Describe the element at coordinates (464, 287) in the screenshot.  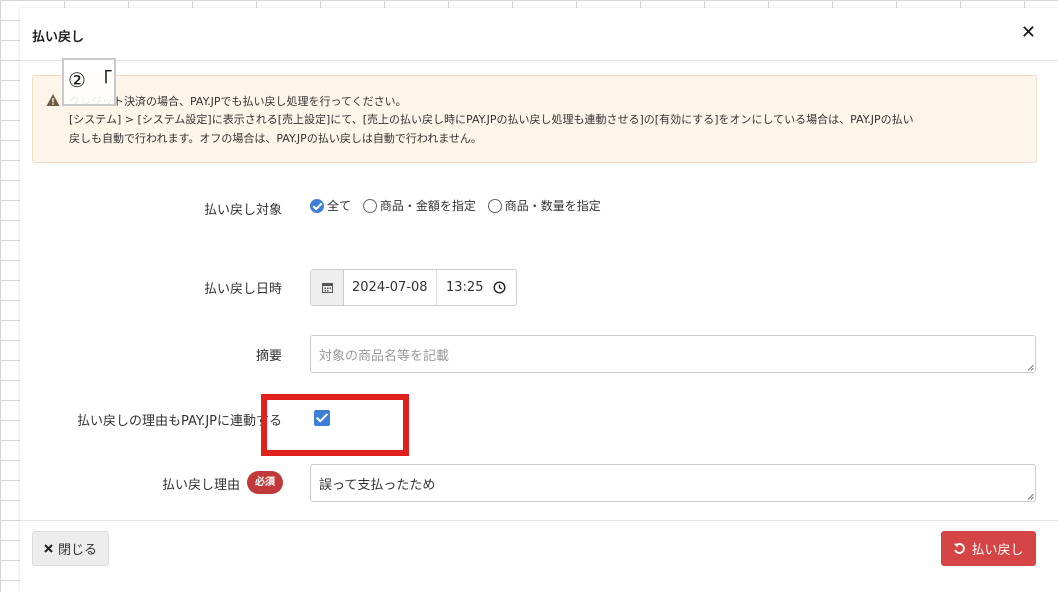
I see `time-value: 13:25` at that location.